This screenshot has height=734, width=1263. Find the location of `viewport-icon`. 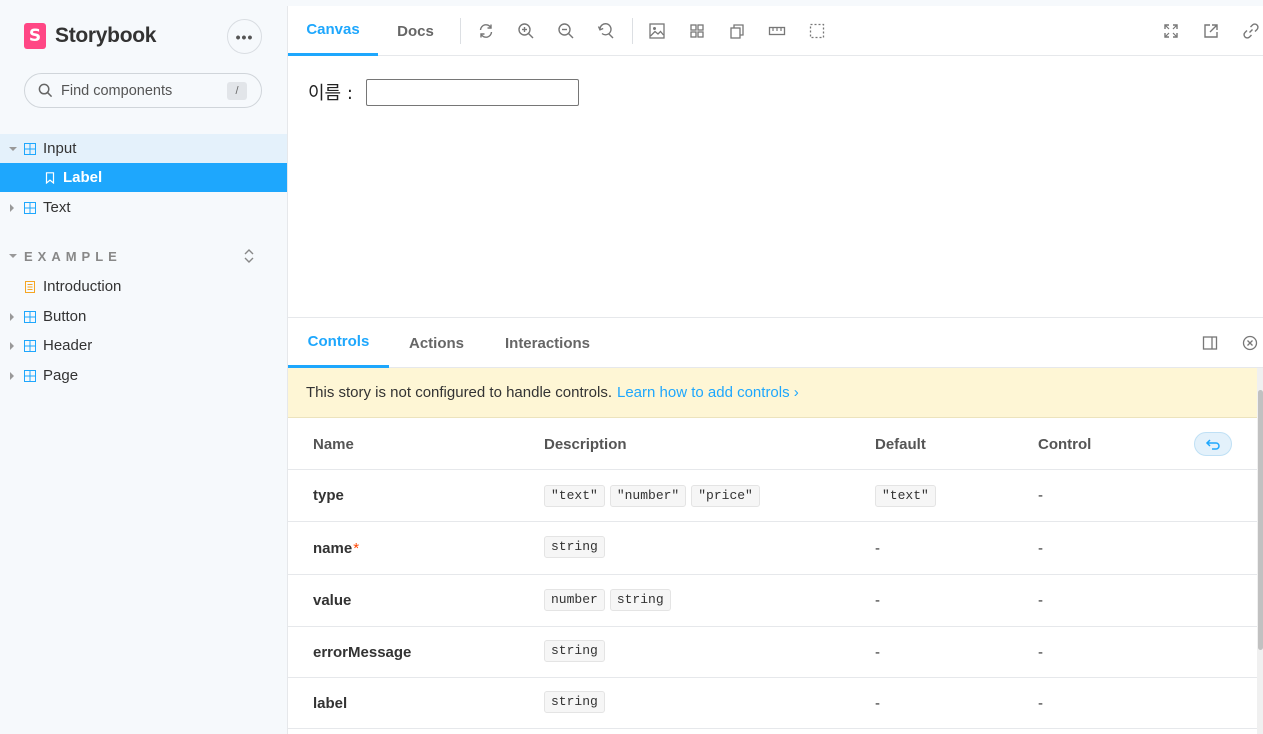

viewport-icon is located at coordinates (737, 31).